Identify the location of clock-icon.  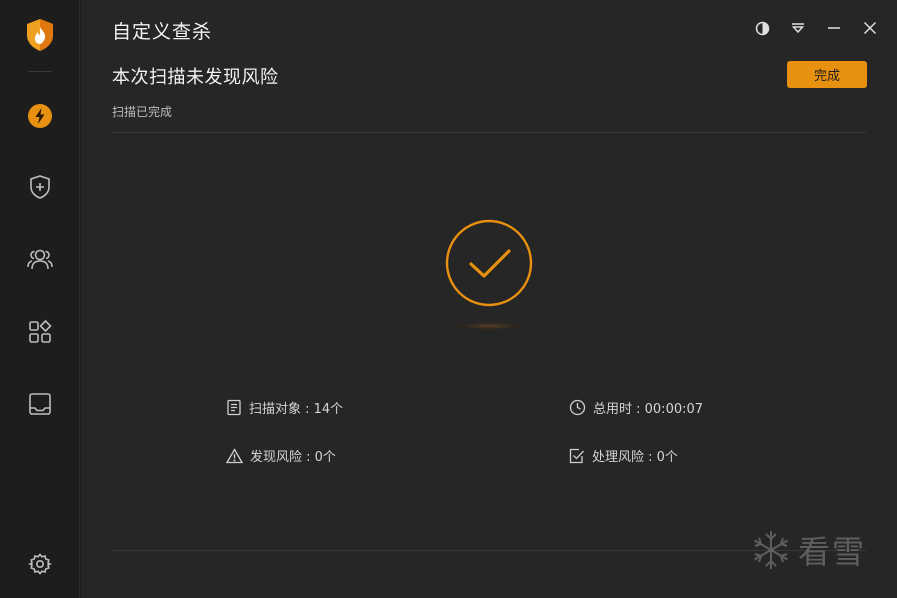
(577, 407).